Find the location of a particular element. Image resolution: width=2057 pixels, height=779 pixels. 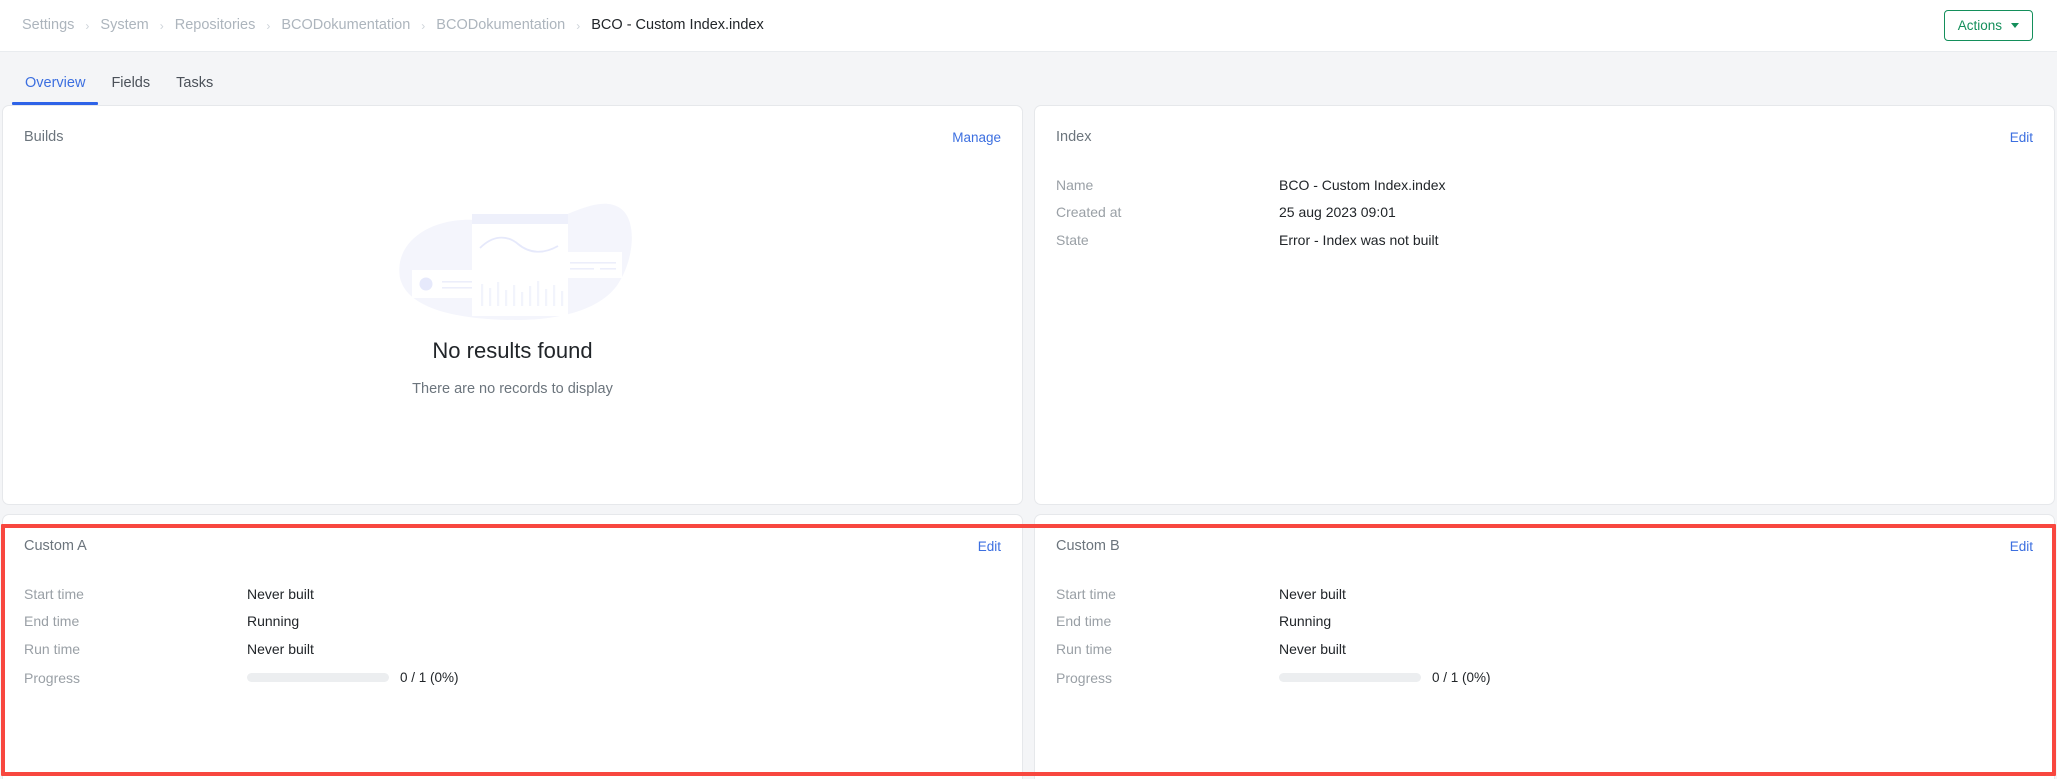

custom-b-row-run-time-value: Never built is located at coordinates (1312, 648).